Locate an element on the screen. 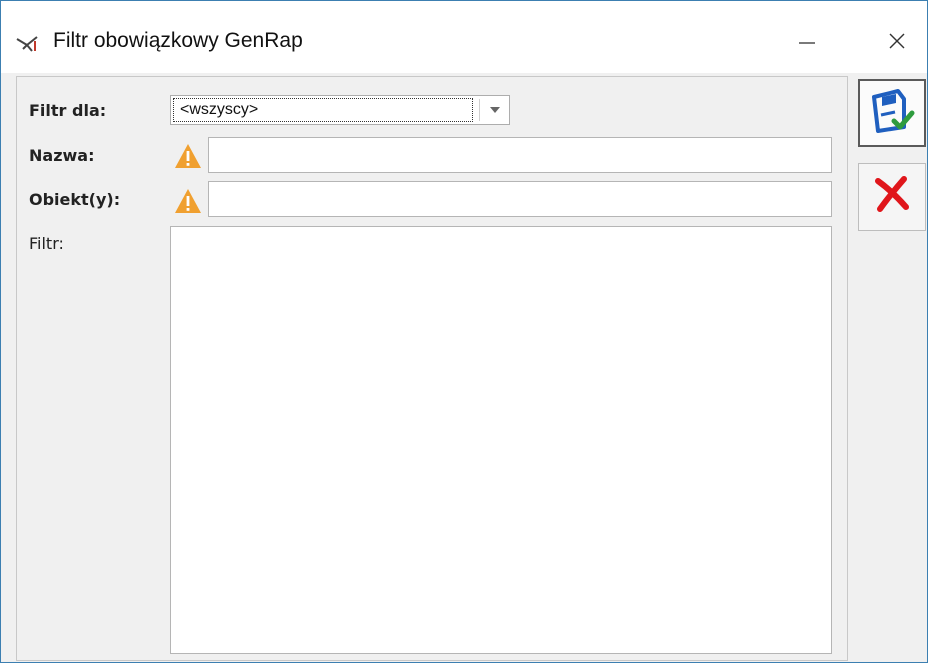 This screenshot has width=928, height=663. filter-for-label: Filtr dla: is located at coordinates (68, 110).